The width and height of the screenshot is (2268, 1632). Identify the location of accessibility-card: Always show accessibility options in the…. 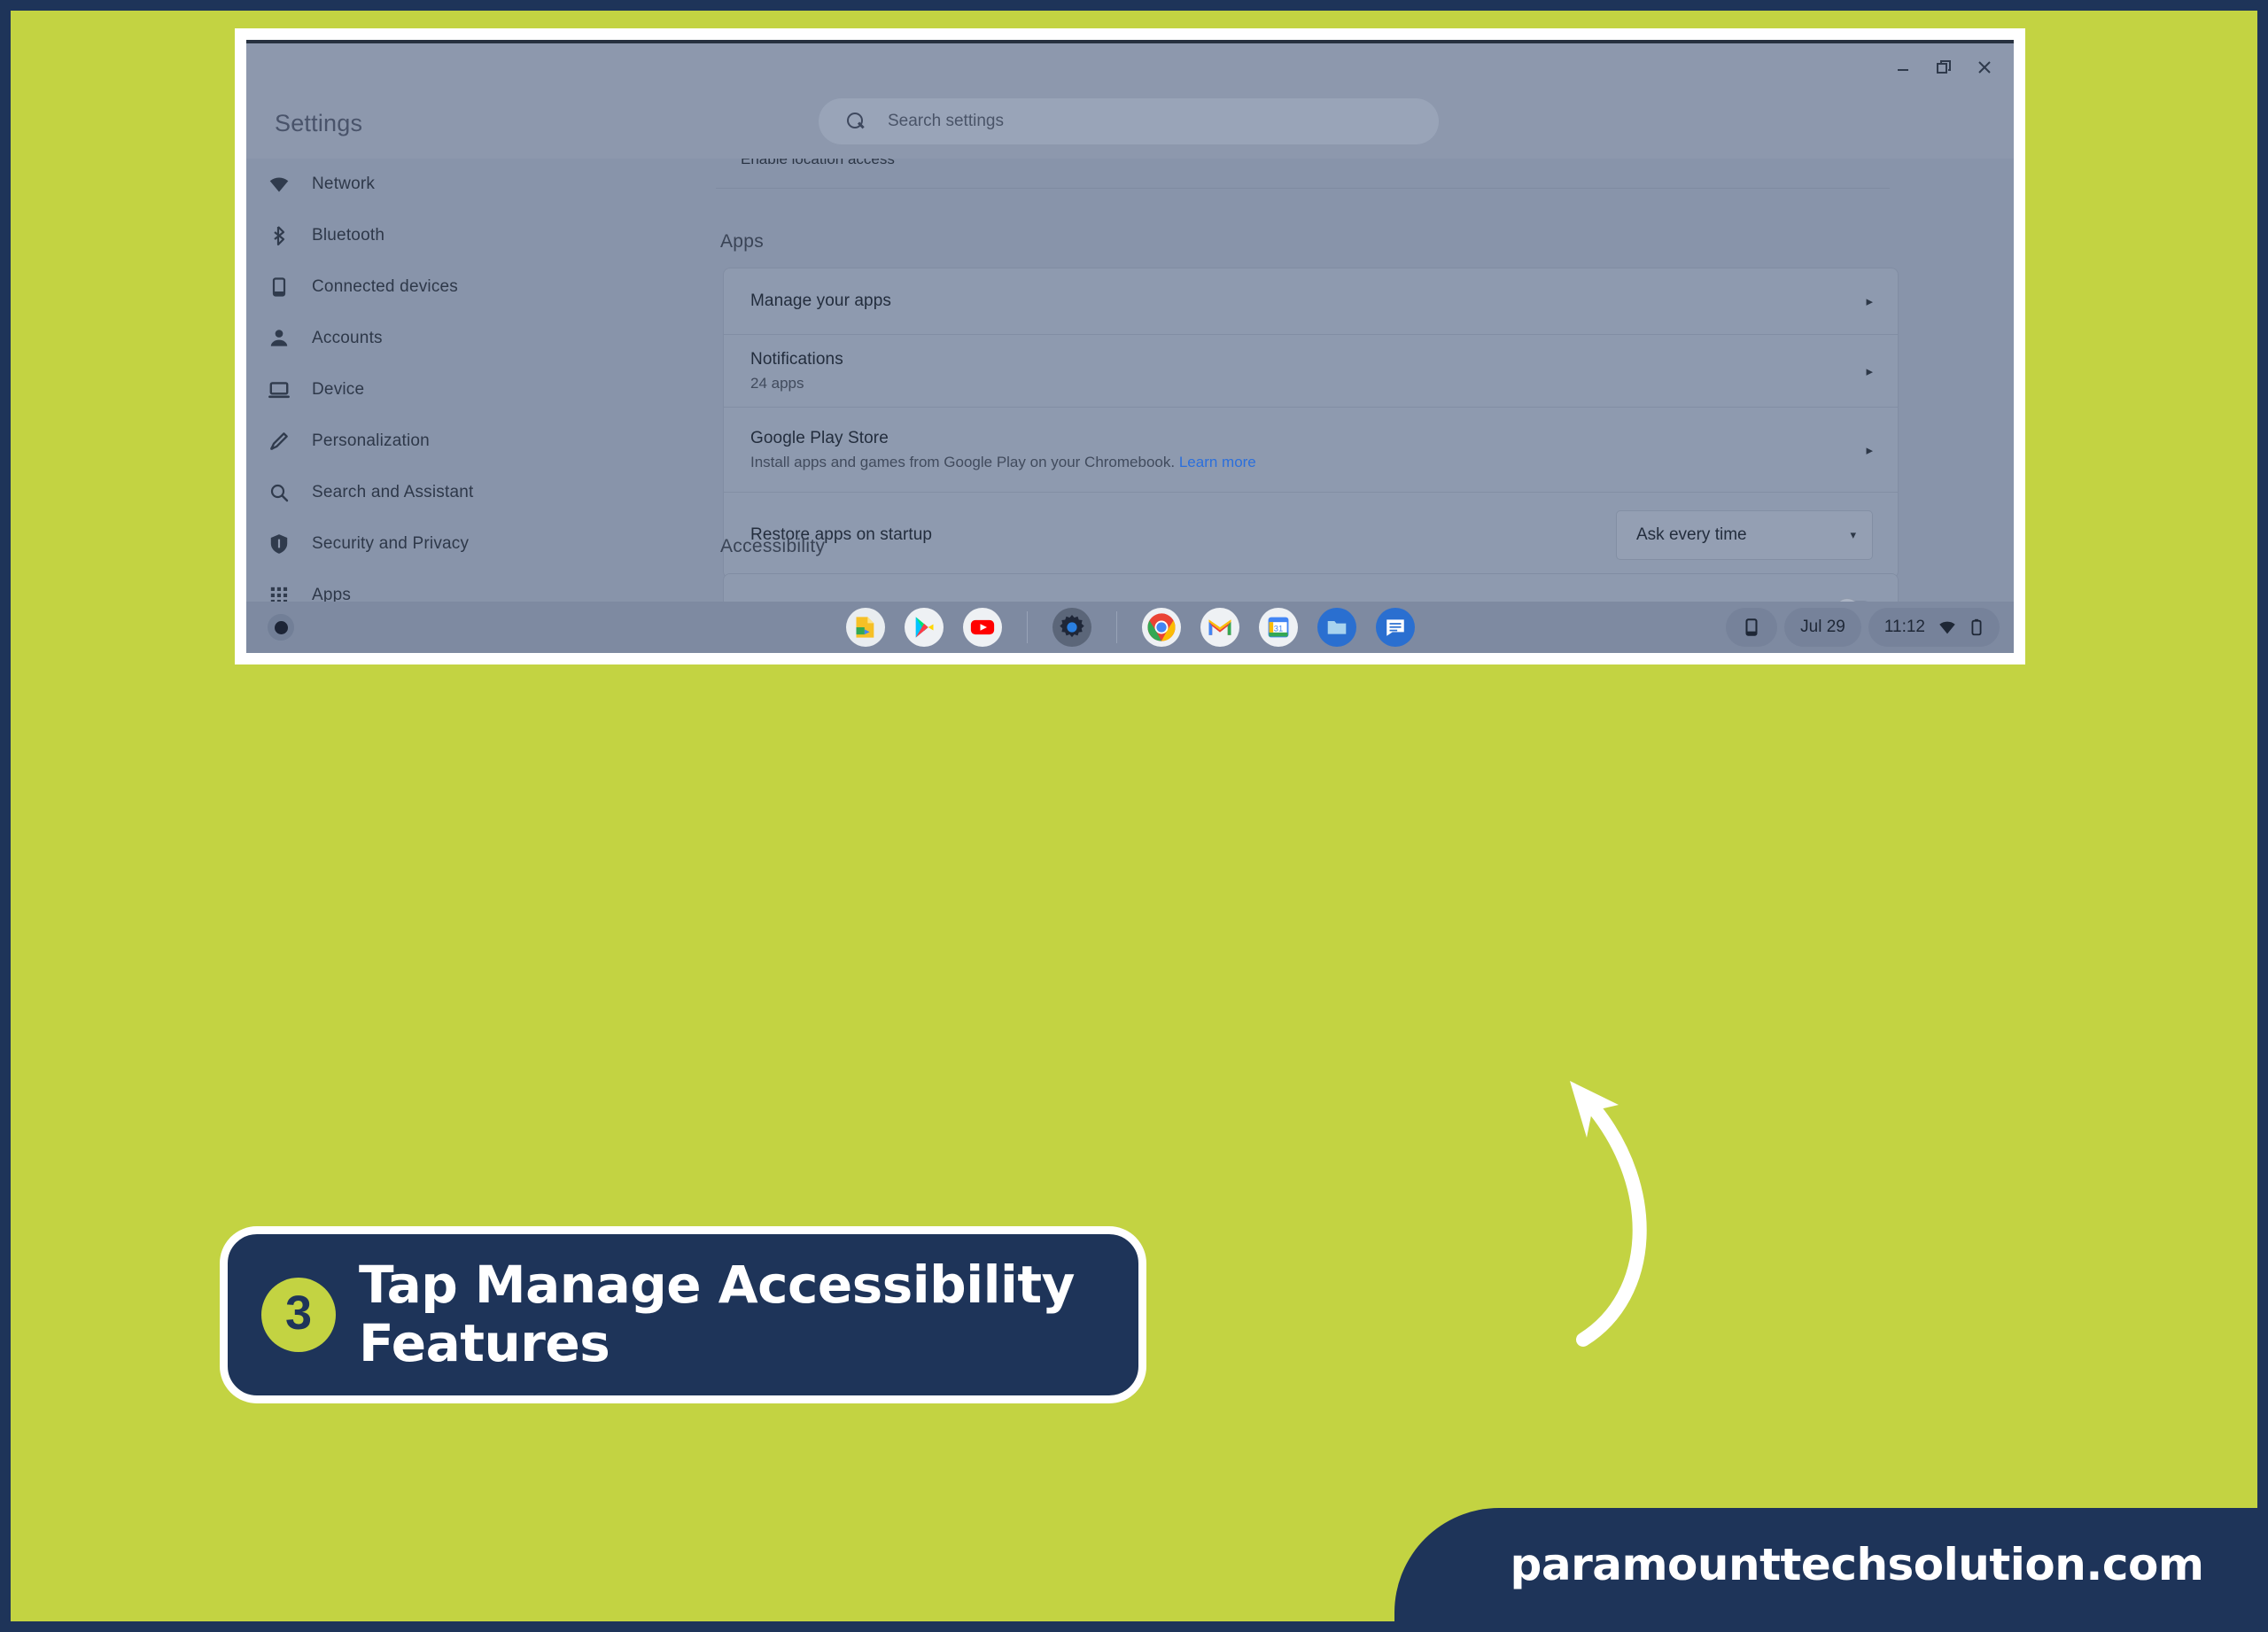
(1311, 588).